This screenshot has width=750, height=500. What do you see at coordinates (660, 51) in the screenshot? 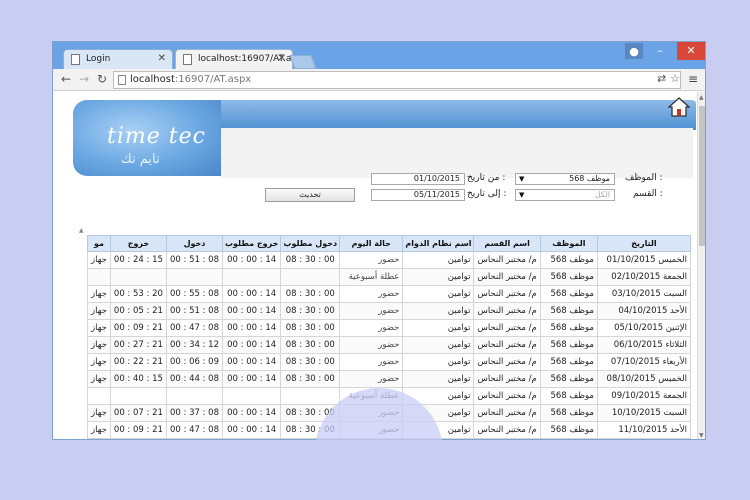
I see `minimize-icon: –` at bounding box center [660, 51].